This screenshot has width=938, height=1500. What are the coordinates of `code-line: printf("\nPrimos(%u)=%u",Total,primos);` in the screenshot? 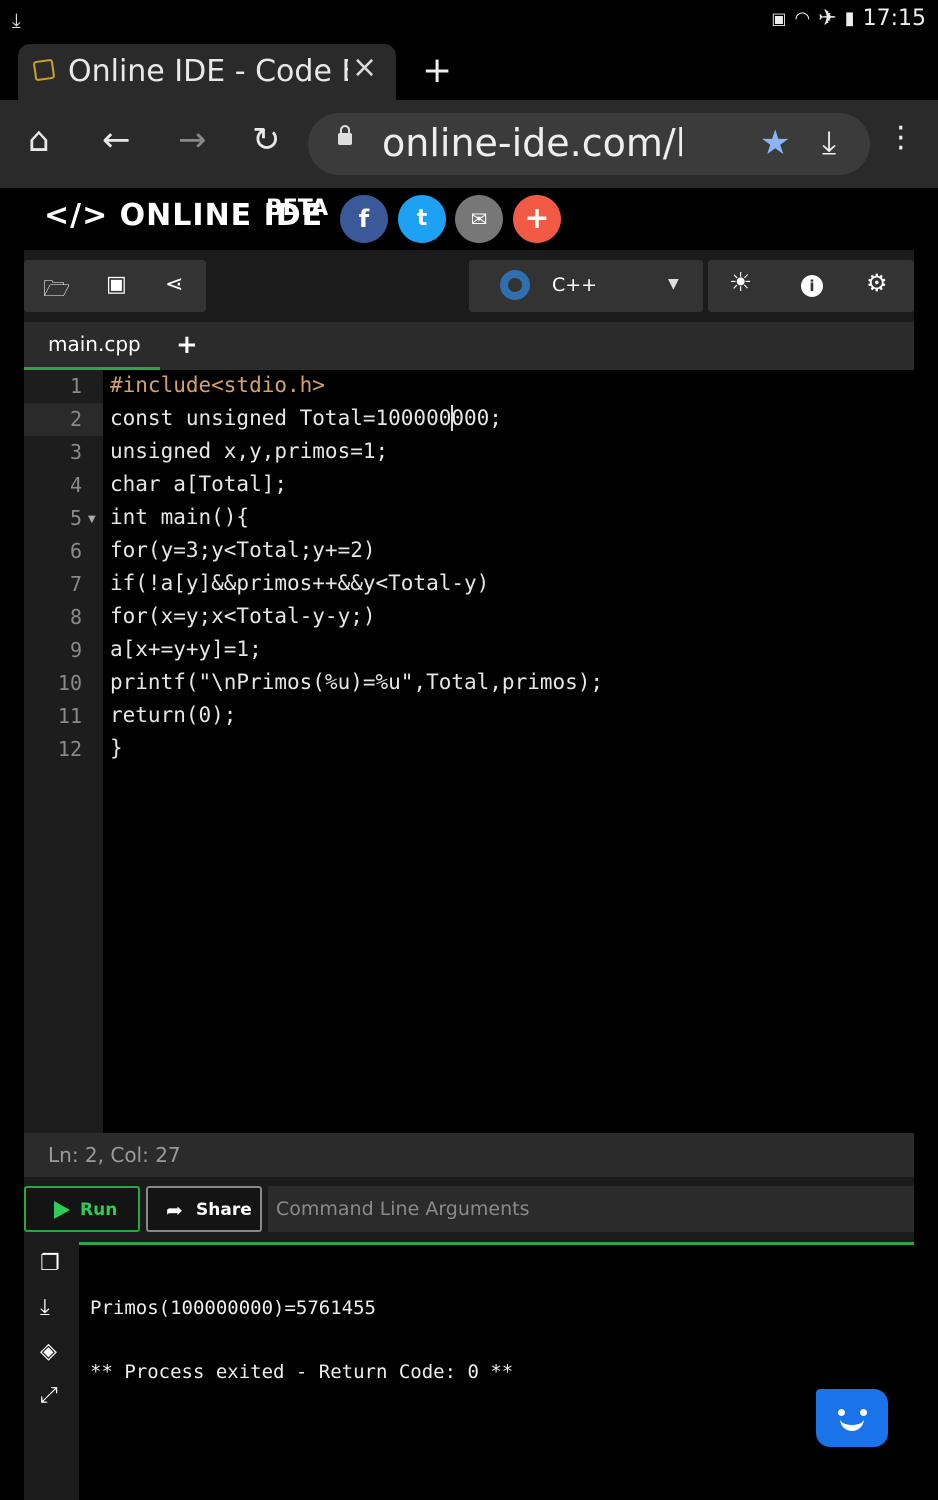 It's located at (356, 682).